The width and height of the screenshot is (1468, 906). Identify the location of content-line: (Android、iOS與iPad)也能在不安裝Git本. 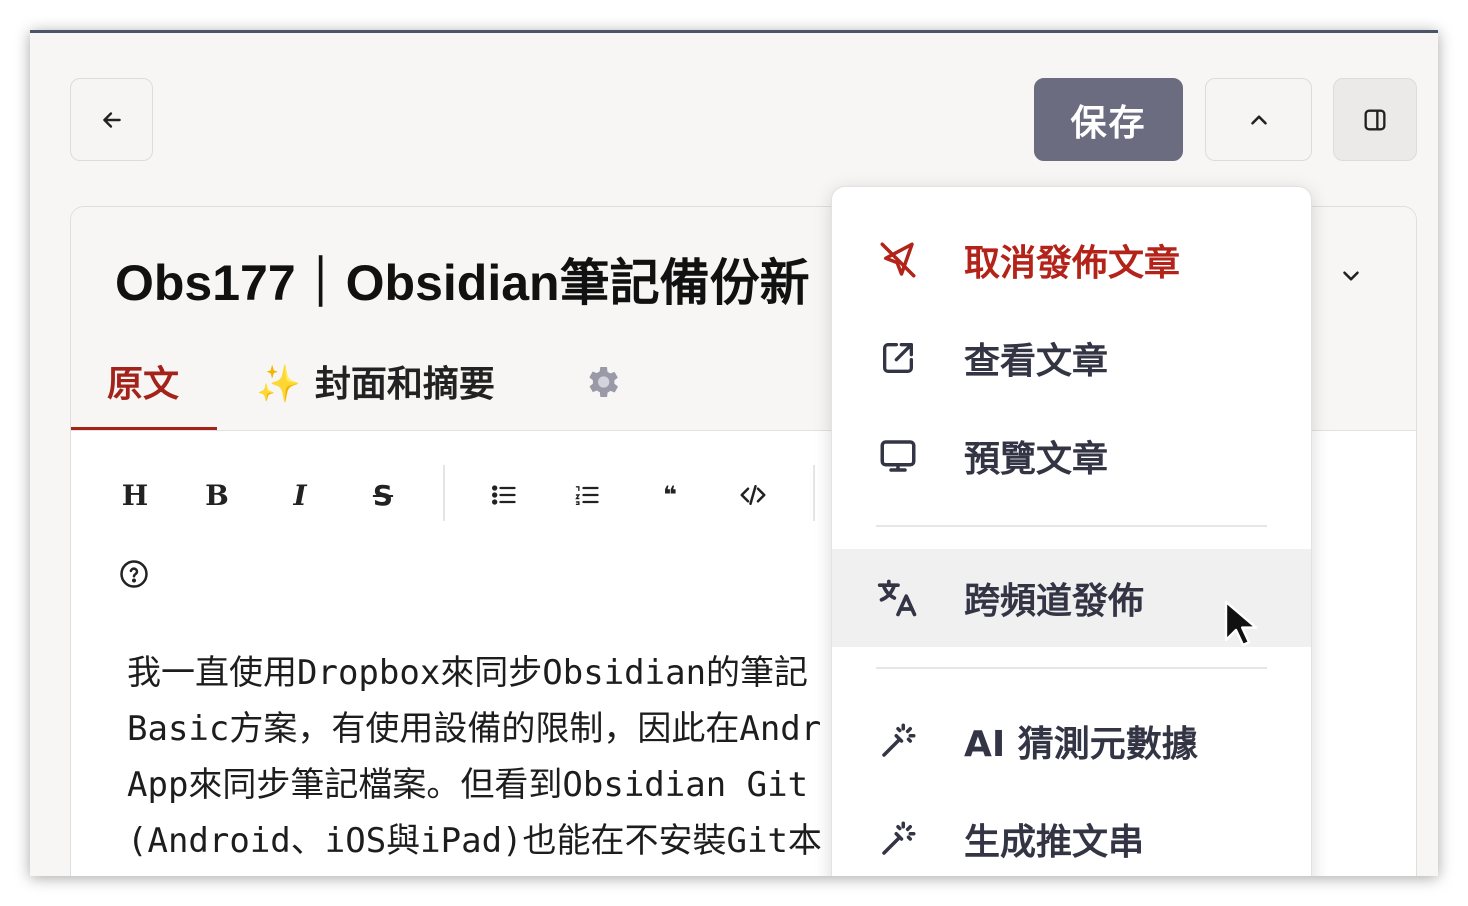
(474, 841).